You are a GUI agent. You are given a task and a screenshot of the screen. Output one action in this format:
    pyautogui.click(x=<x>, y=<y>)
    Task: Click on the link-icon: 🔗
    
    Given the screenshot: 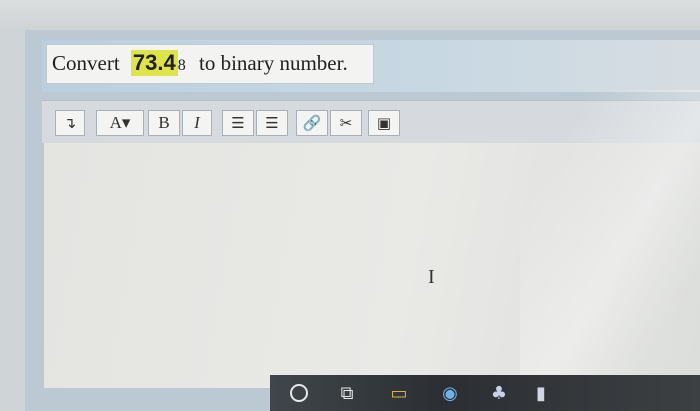 What is the action you would take?
    pyautogui.click(x=312, y=123)
    